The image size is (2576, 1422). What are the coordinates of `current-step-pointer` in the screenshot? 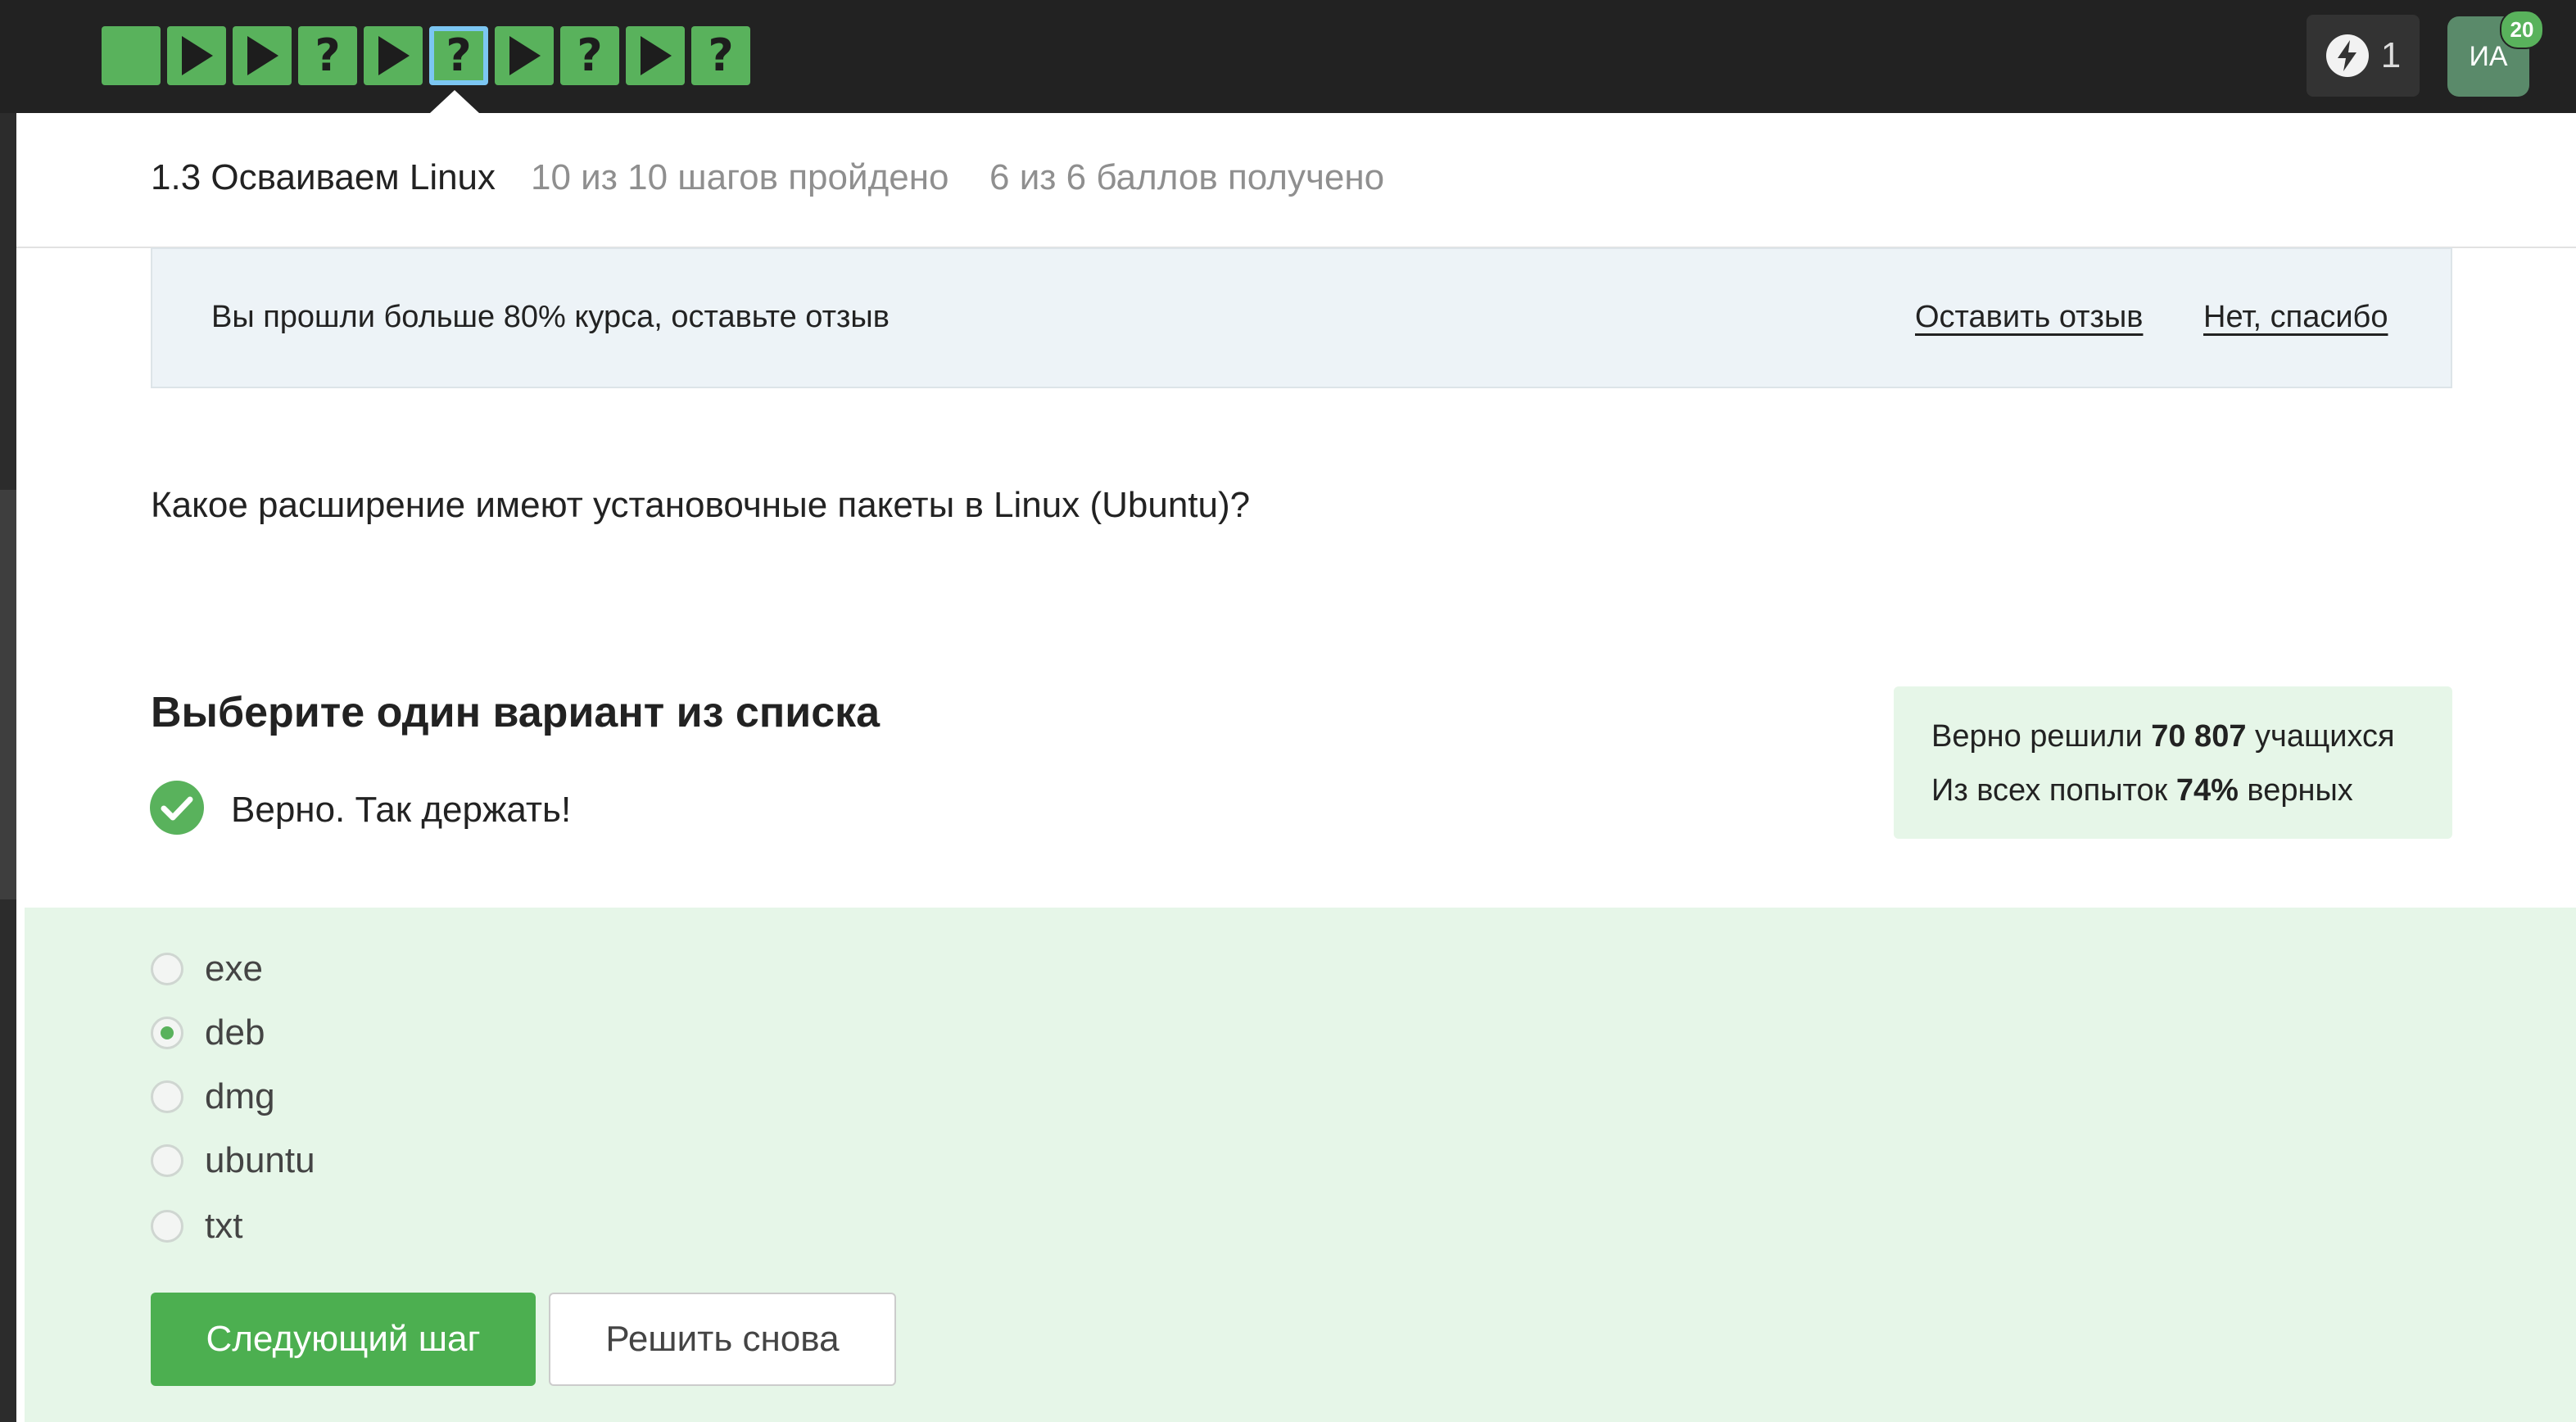 It's located at (454, 101).